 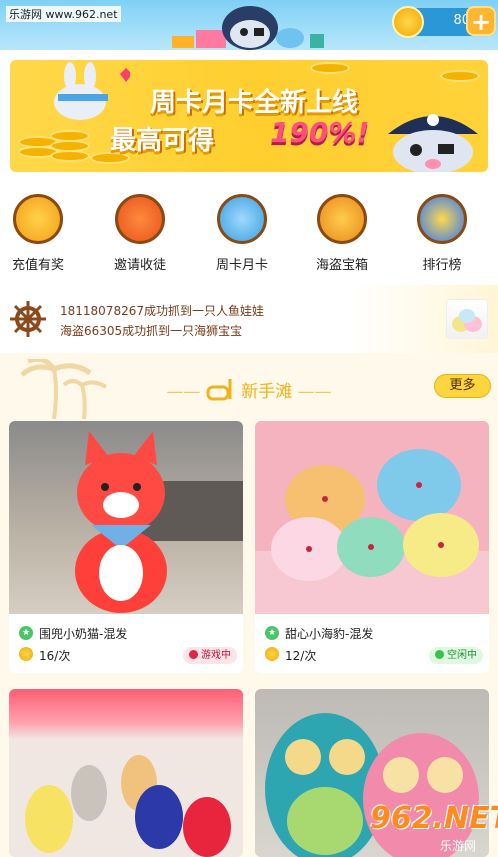 I want to click on snorkel-mask-icon, so click(x=219, y=390).